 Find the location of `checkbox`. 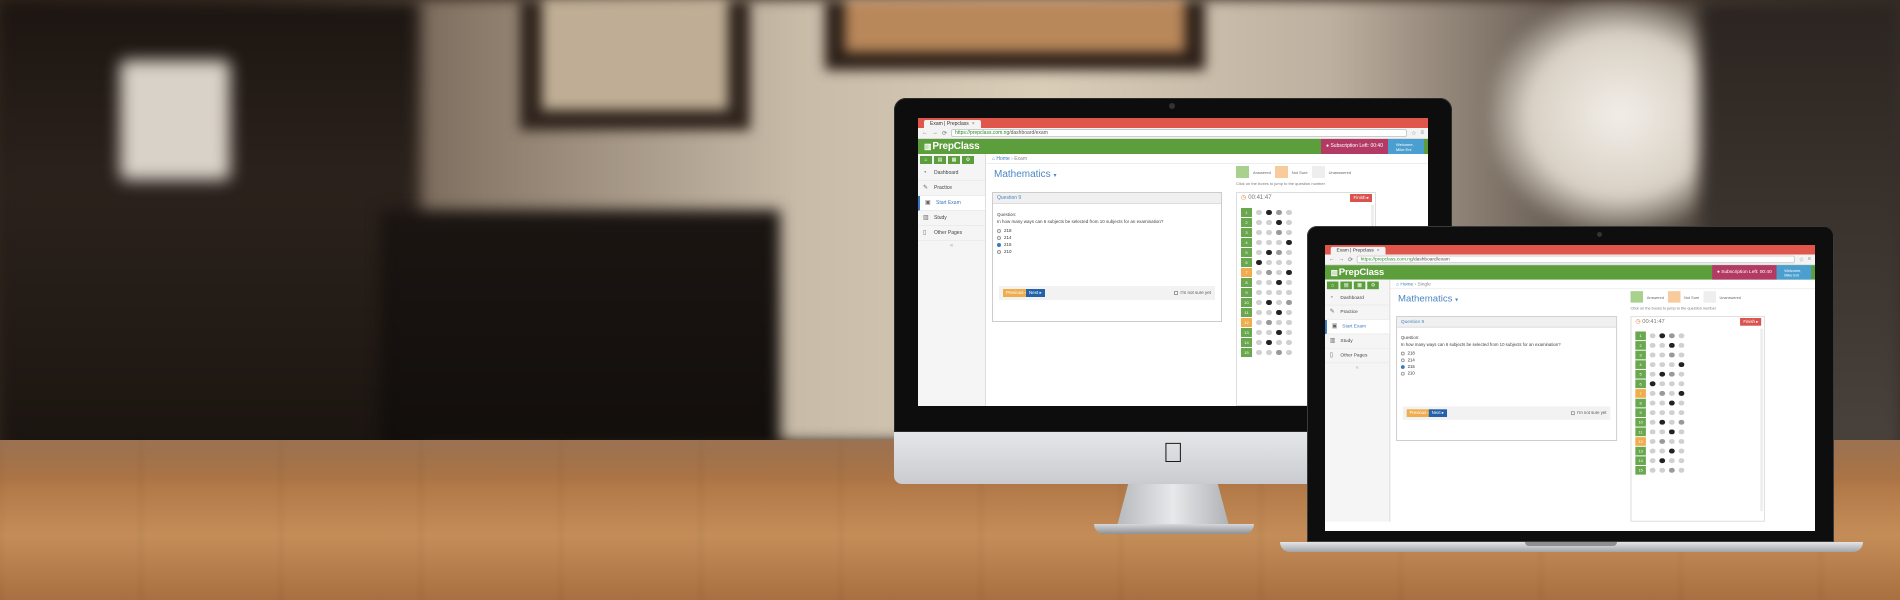

checkbox is located at coordinates (1176, 293).